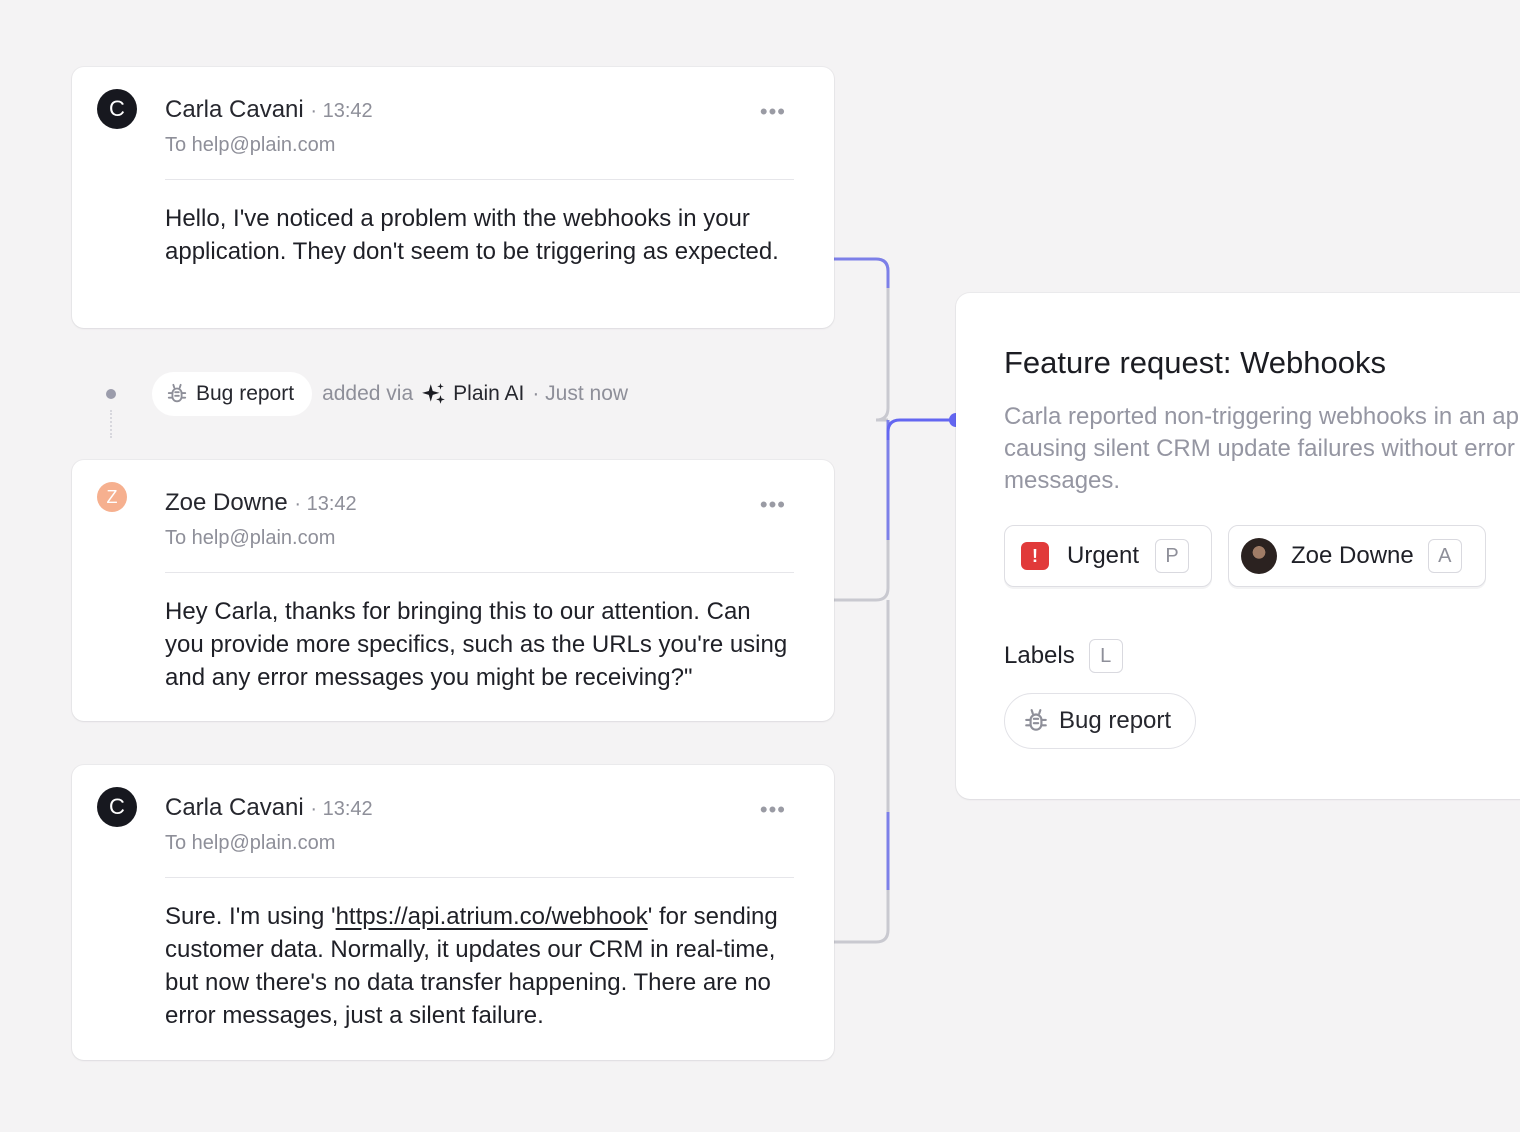 The width and height of the screenshot is (1520, 1132). What do you see at coordinates (434, 394) in the screenshot?
I see `sparkles-icon` at bounding box center [434, 394].